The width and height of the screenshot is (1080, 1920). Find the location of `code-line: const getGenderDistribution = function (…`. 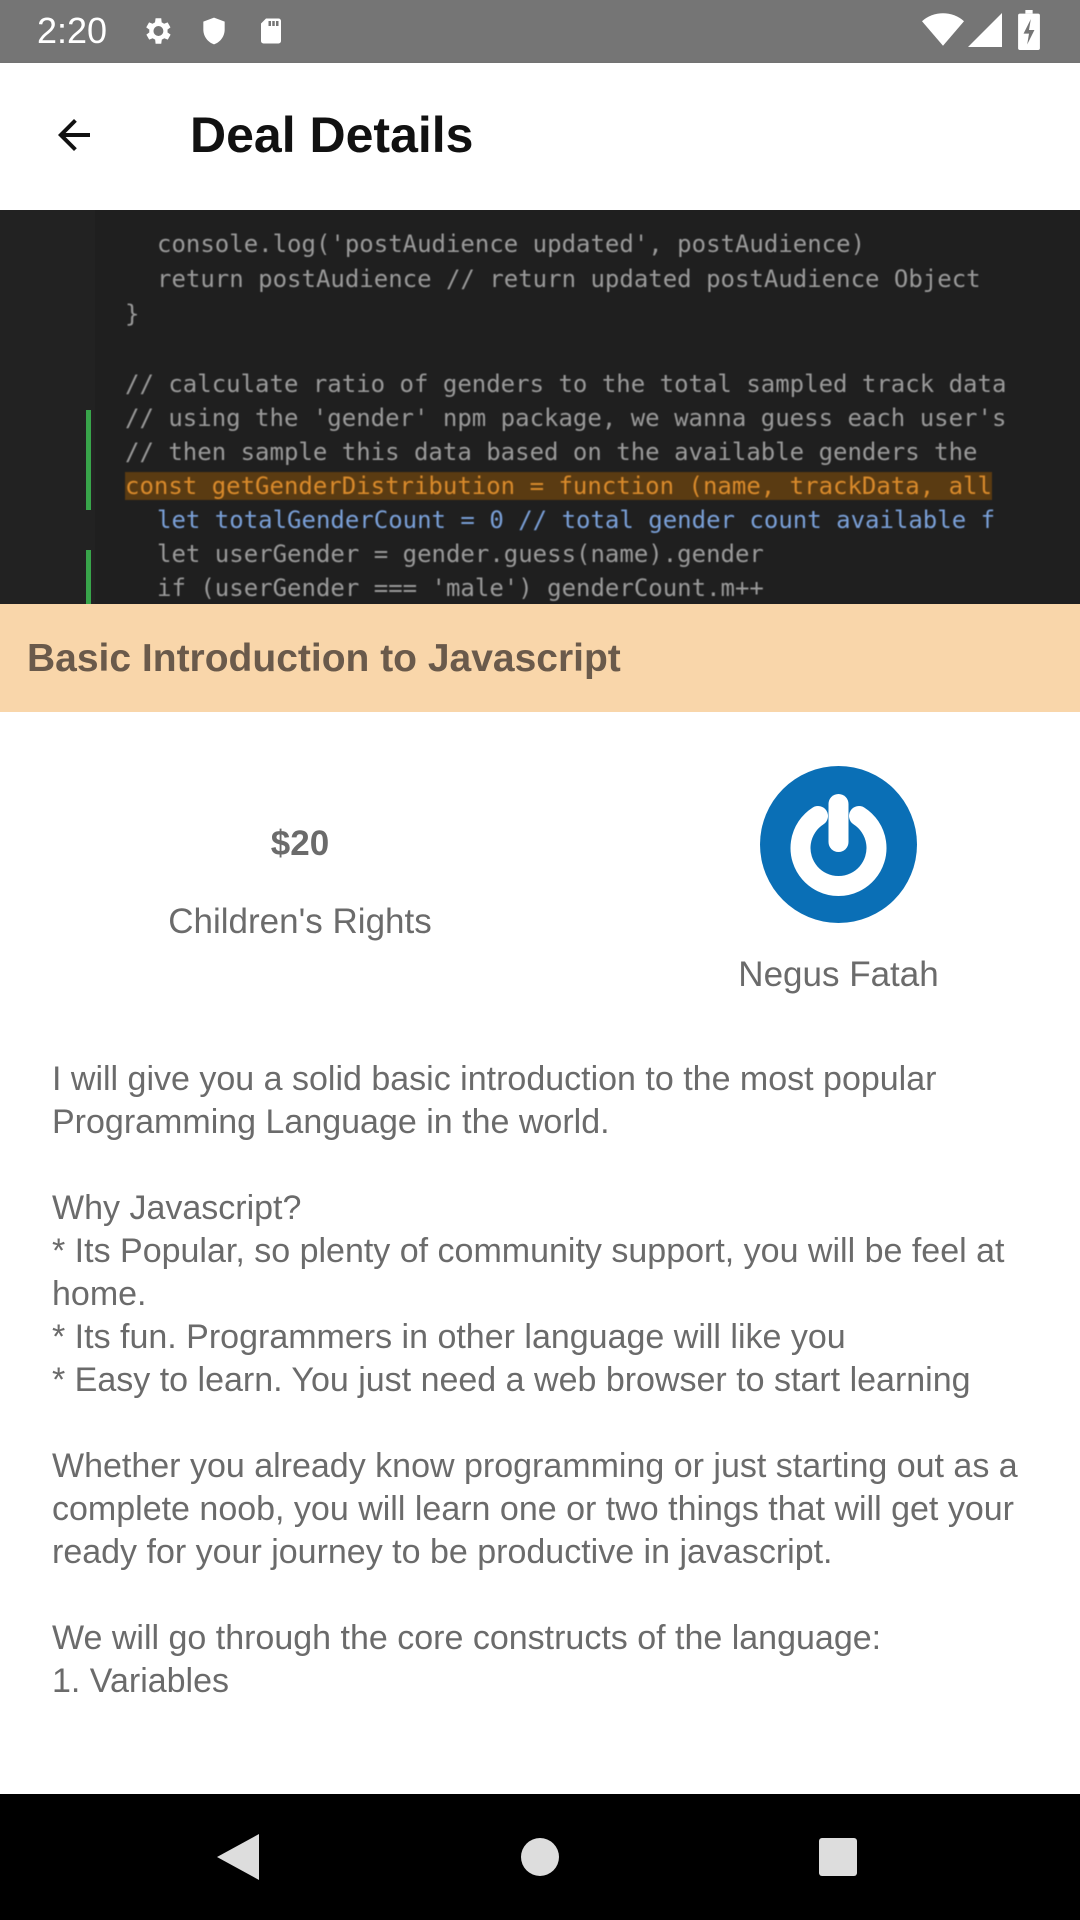

code-line: const getGenderDistribution = function (… is located at coordinates (558, 486).